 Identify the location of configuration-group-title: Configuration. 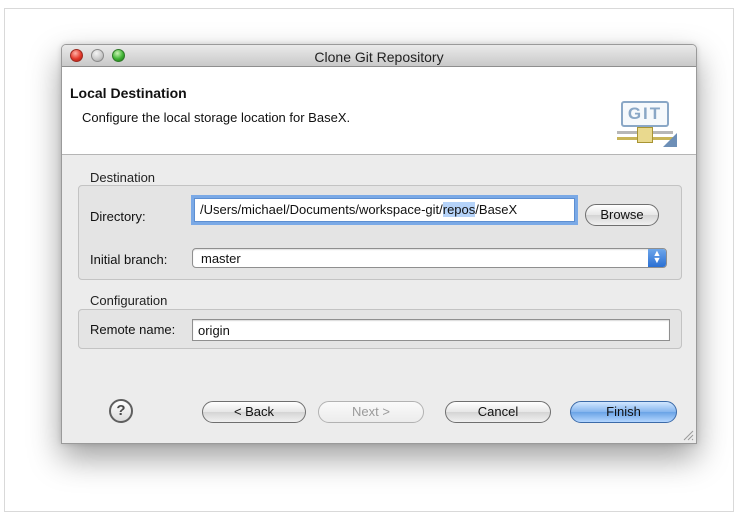
(129, 300).